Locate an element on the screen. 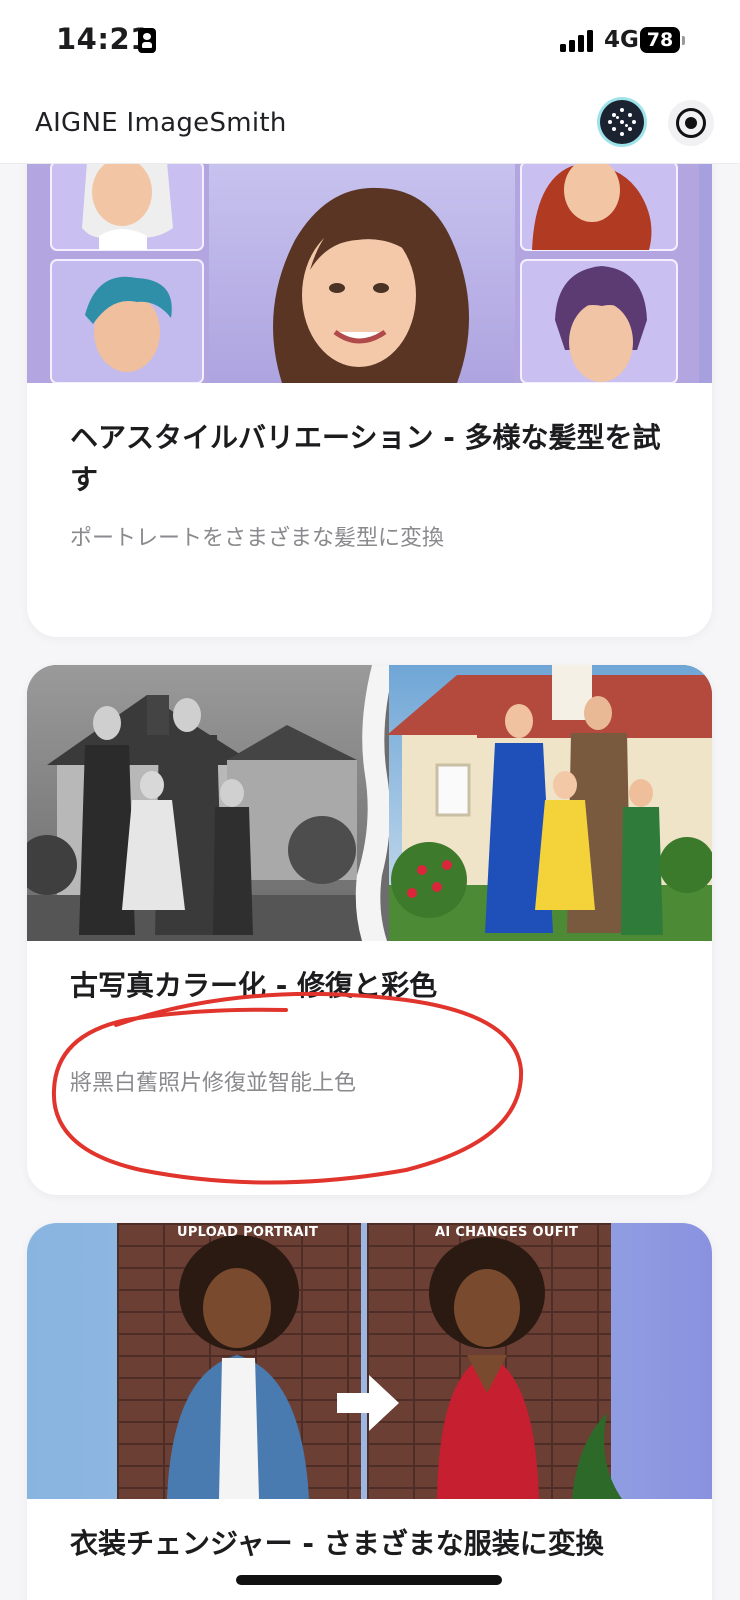  app-title: AIGNE ImageSmith is located at coordinates (161, 123).